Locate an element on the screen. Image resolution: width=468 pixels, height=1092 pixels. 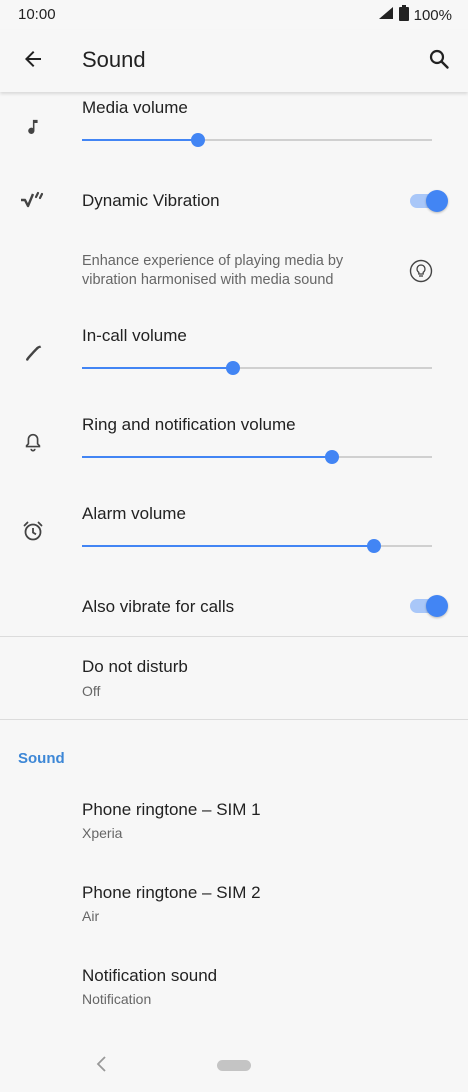
do-not-disturb-item: Do not disturb Off is located at coordinates (234, 678).